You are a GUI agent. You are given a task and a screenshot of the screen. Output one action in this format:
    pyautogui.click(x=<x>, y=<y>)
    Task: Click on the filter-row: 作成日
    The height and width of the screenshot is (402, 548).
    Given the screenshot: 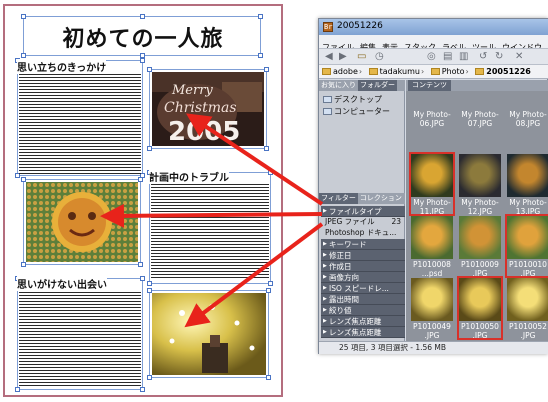 What is the action you would take?
    pyautogui.click(x=363, y=266)
    